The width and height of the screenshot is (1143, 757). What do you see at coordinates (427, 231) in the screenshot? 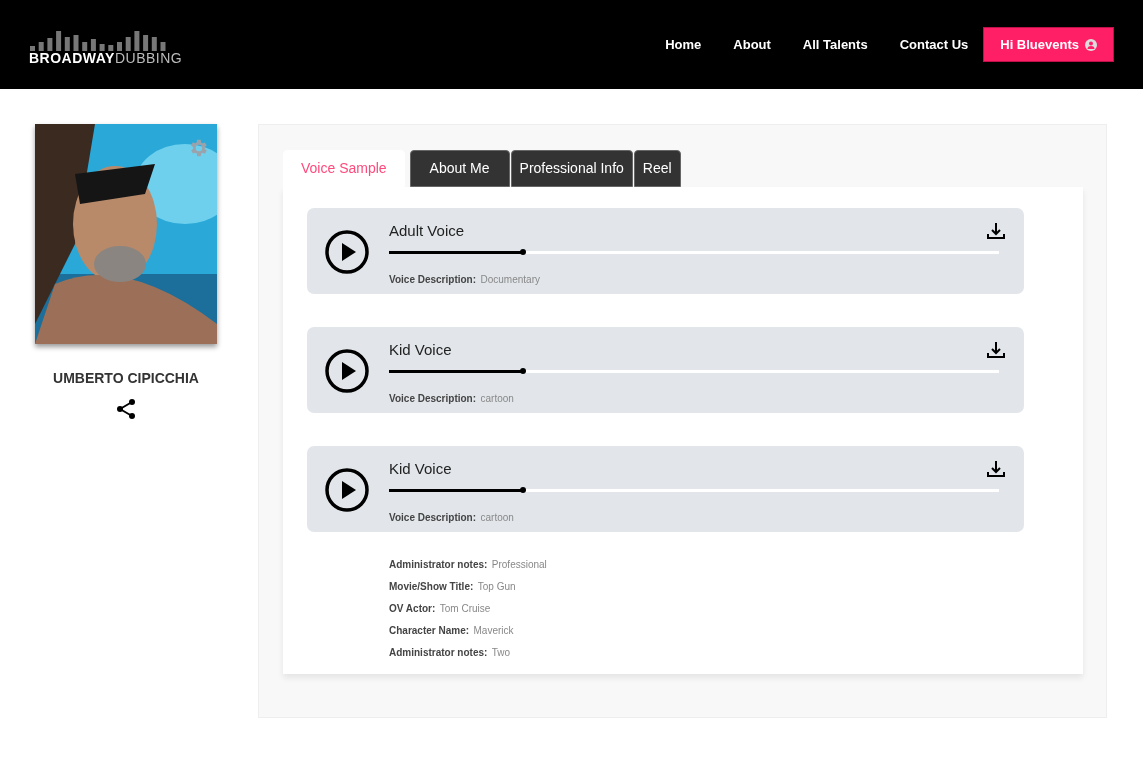
I see `sample-title: Adult Voice` at bounding box center [427, 231].